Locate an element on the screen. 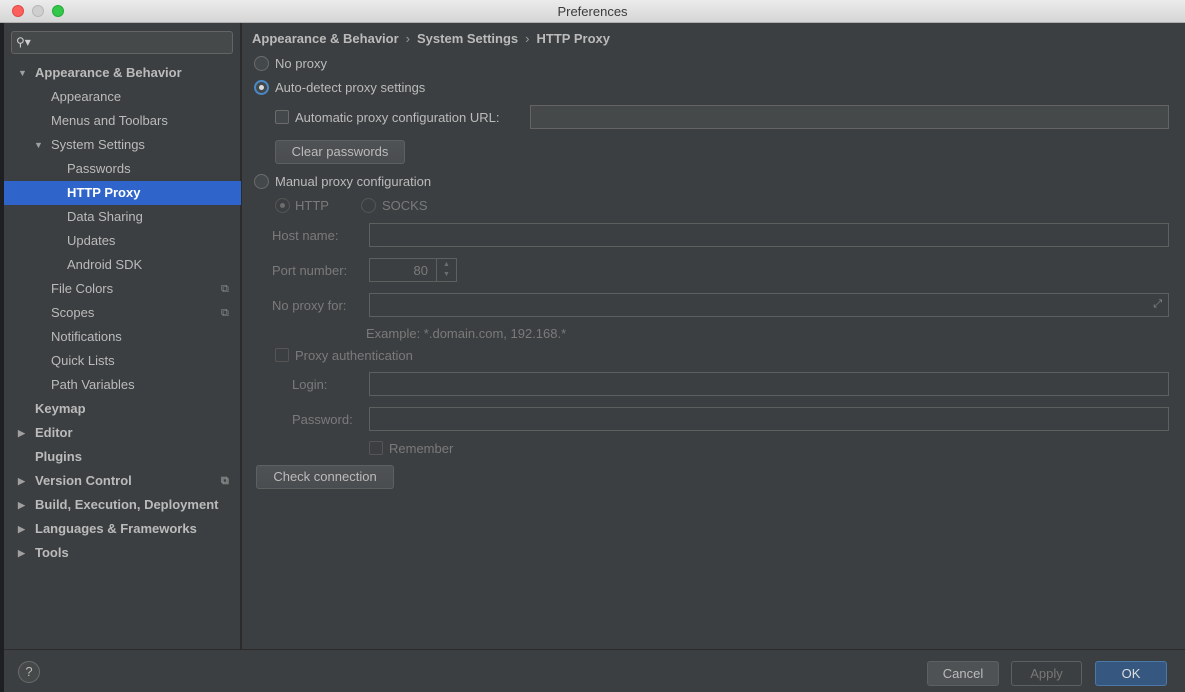  tree-item-path-variables: Path Variables is located at coordinates (122, 385).